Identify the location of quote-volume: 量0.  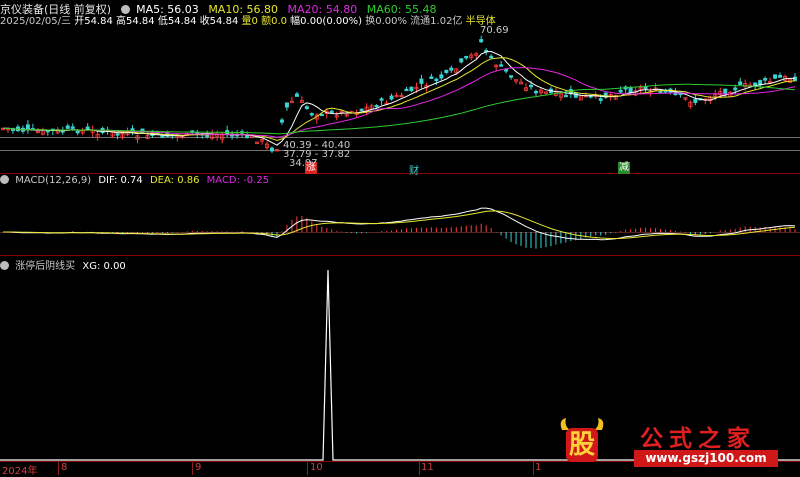
(249, 21).